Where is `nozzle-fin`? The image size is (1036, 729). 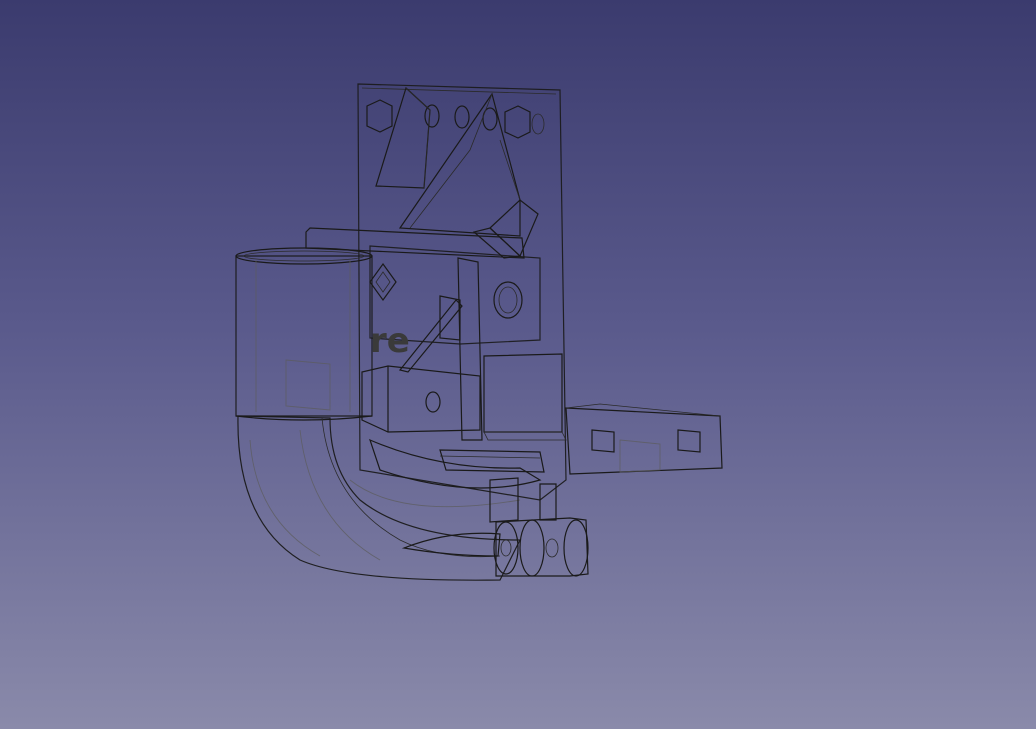 nozzle-fin is located at coordinates (451, 544).